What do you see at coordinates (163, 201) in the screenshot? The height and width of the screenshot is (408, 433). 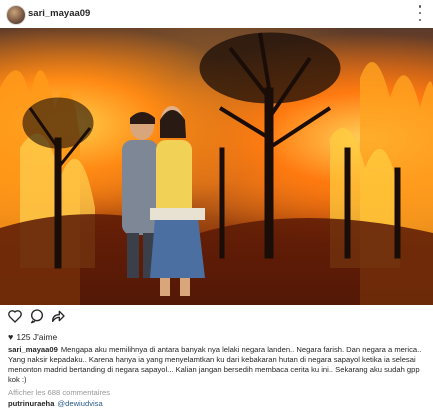 I see `couple-figures` at bounding box center [163, 201].